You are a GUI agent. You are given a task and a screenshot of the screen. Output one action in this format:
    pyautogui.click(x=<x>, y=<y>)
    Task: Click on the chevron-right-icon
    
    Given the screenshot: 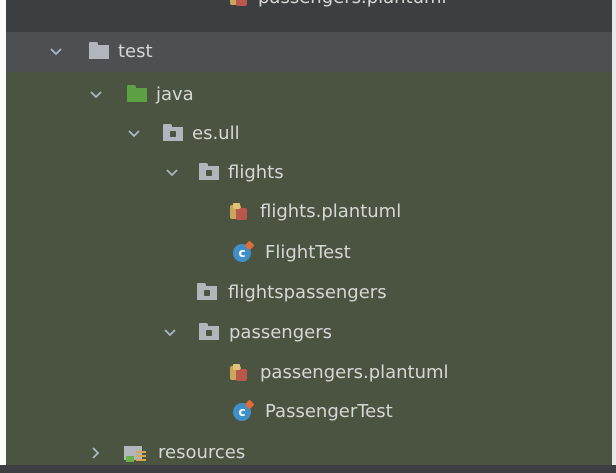 What is the action you would take?
    pyautogui.click(x=96, y=453)
    